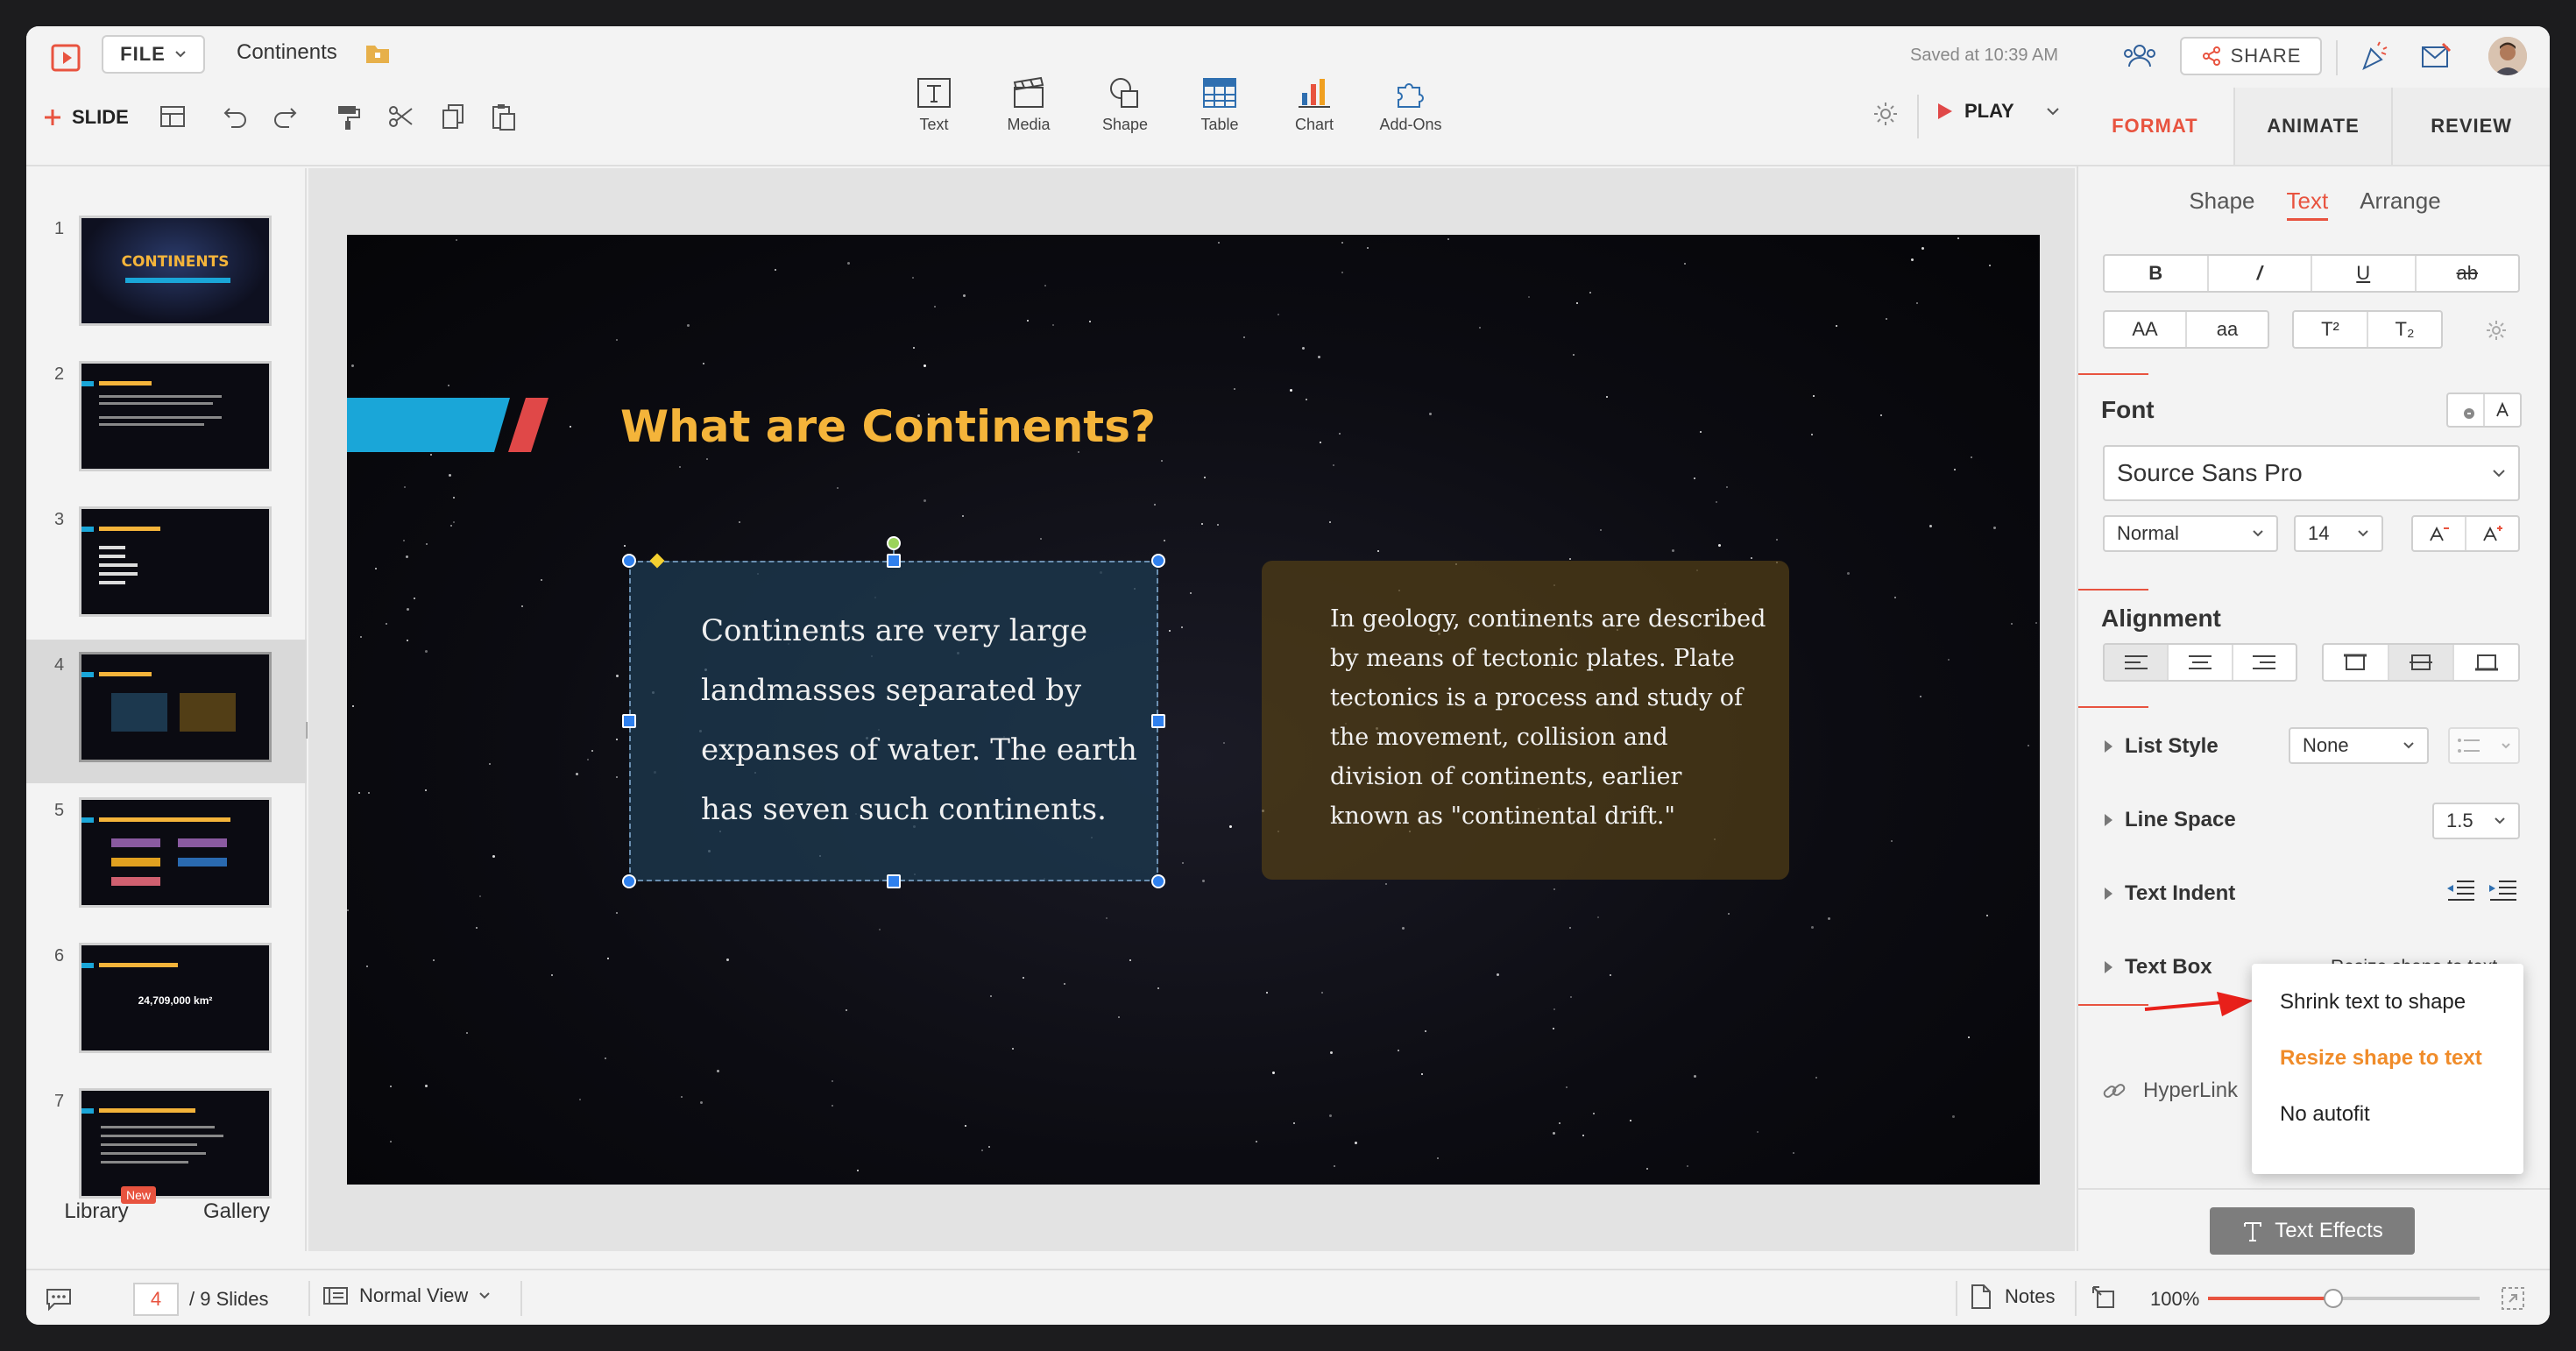 This screenshot has height=1351, width=2576. I want to click on copy-icon, so click(455, 119).